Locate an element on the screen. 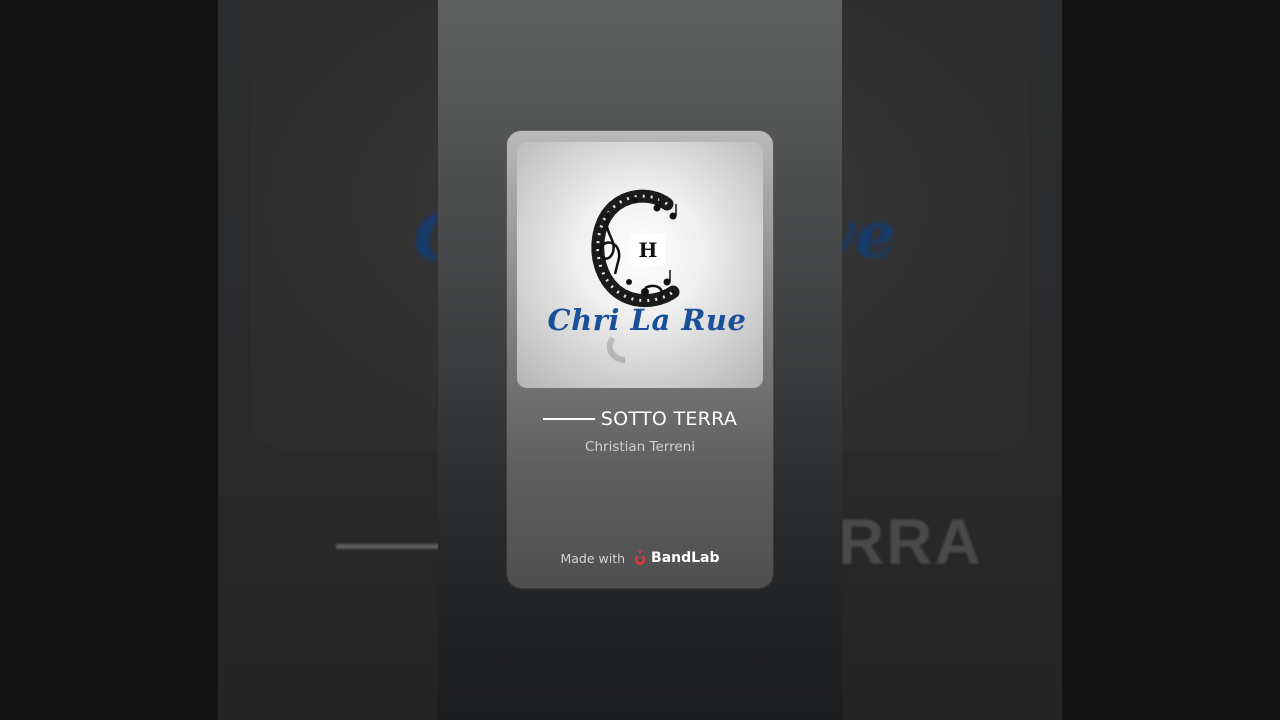 The height and width of the screenshot is (720, 1280). blurred-title-dash is located at coordinates (391, 546).